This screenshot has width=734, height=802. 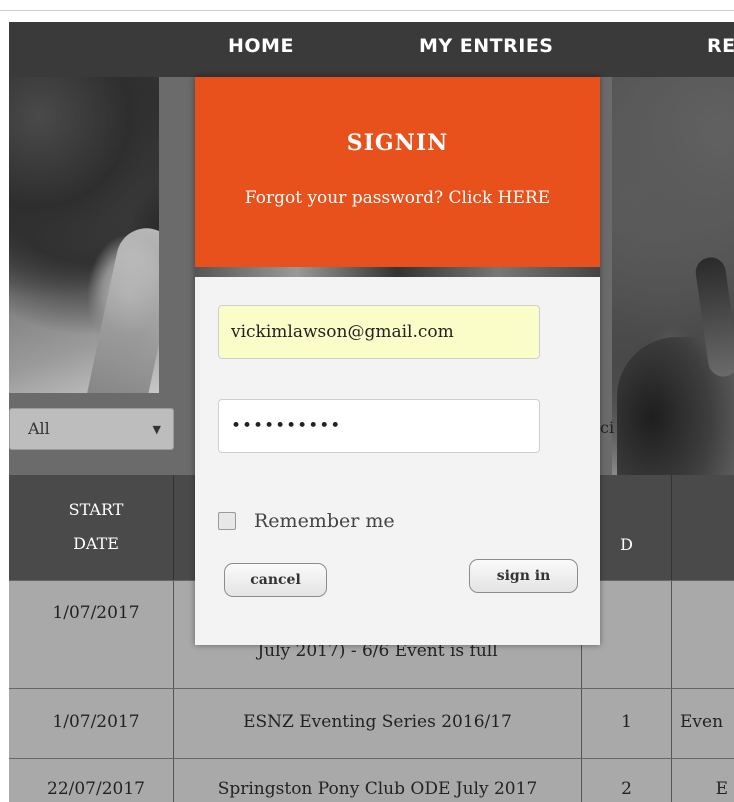 I want to click on chevron-down-icon: ▼, so click(x=156, y=429).